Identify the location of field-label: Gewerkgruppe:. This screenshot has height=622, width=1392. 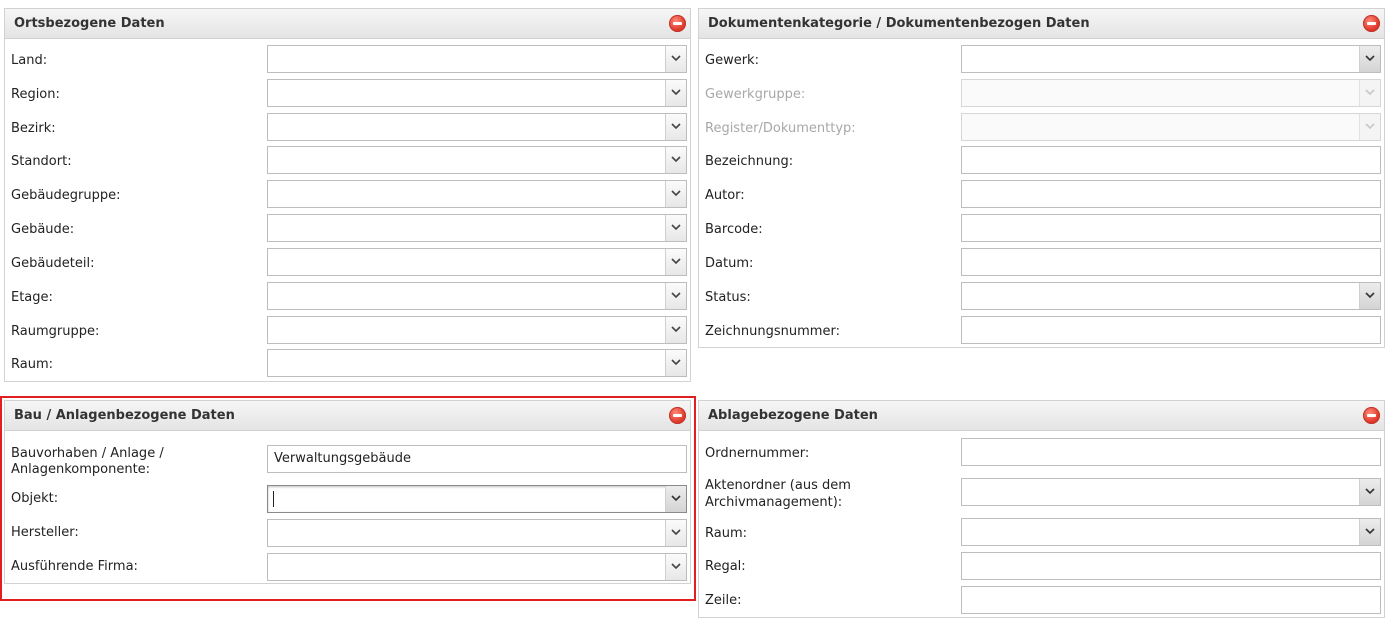
(755, 94).